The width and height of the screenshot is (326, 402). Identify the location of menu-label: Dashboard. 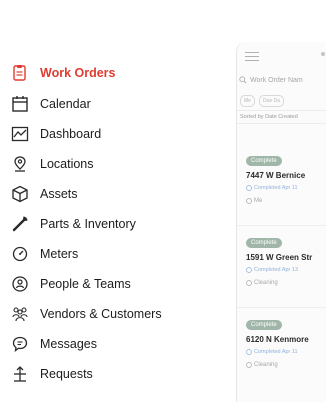
(71, 134).